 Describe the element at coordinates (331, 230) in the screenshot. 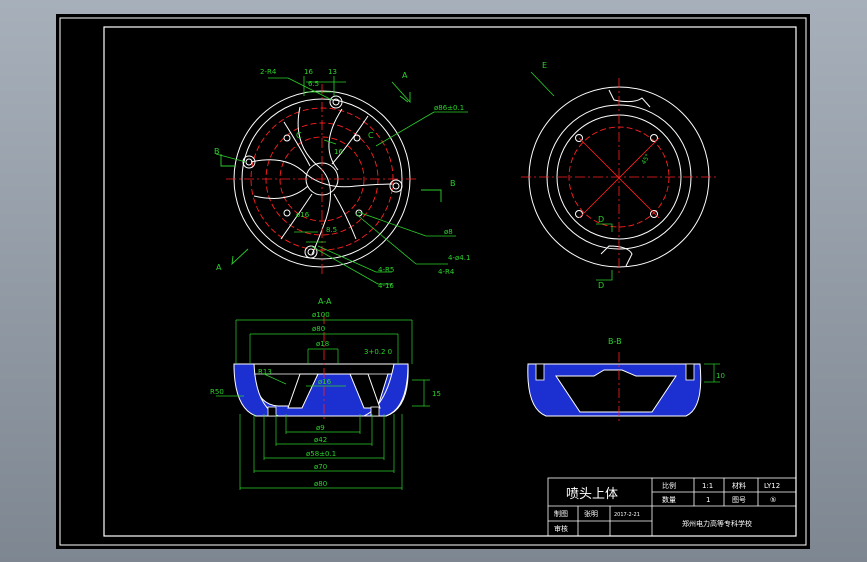

I see `dim-8-5: 8.5` at that location.